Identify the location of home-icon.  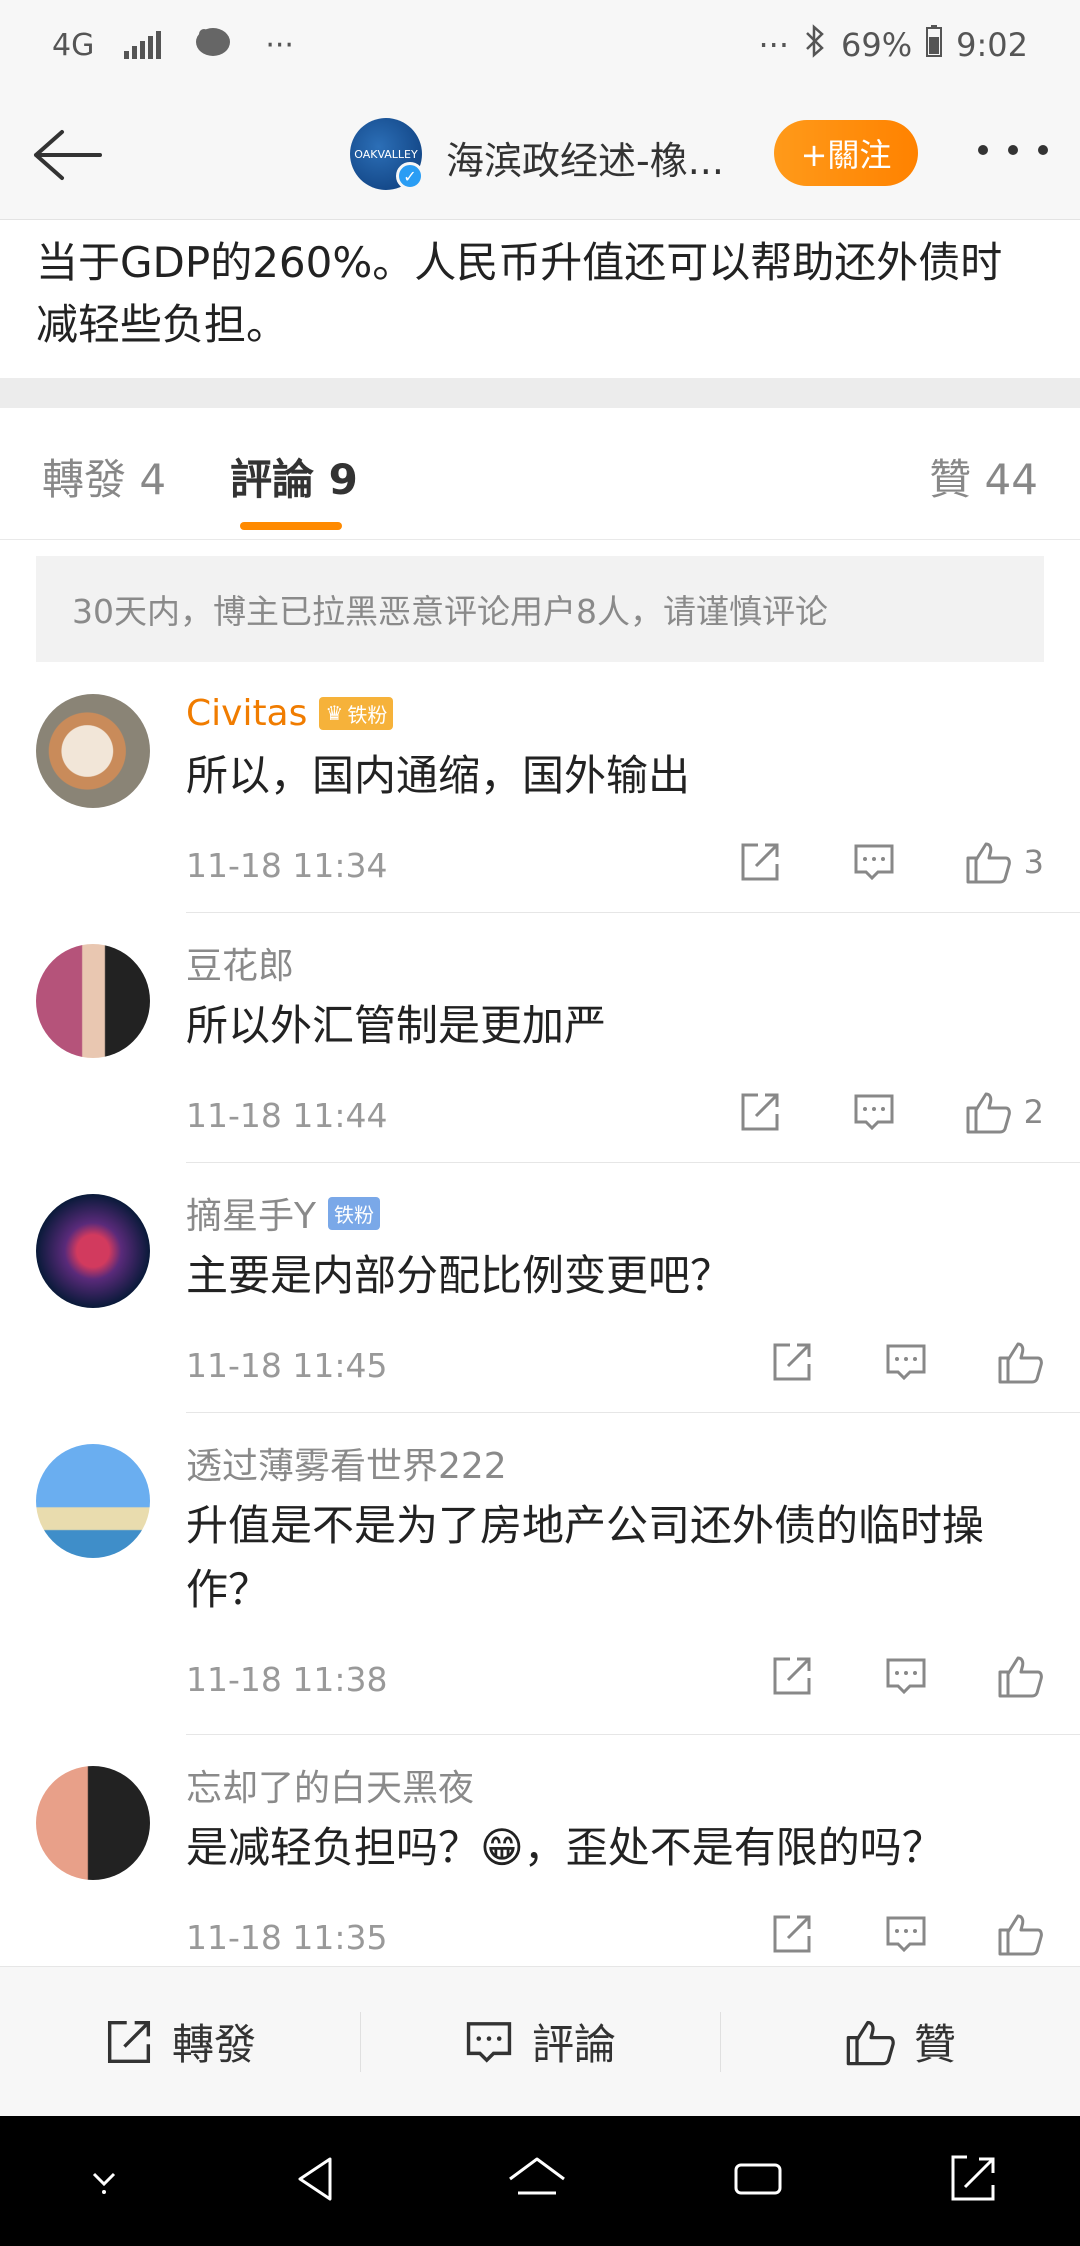
(537, 2181).